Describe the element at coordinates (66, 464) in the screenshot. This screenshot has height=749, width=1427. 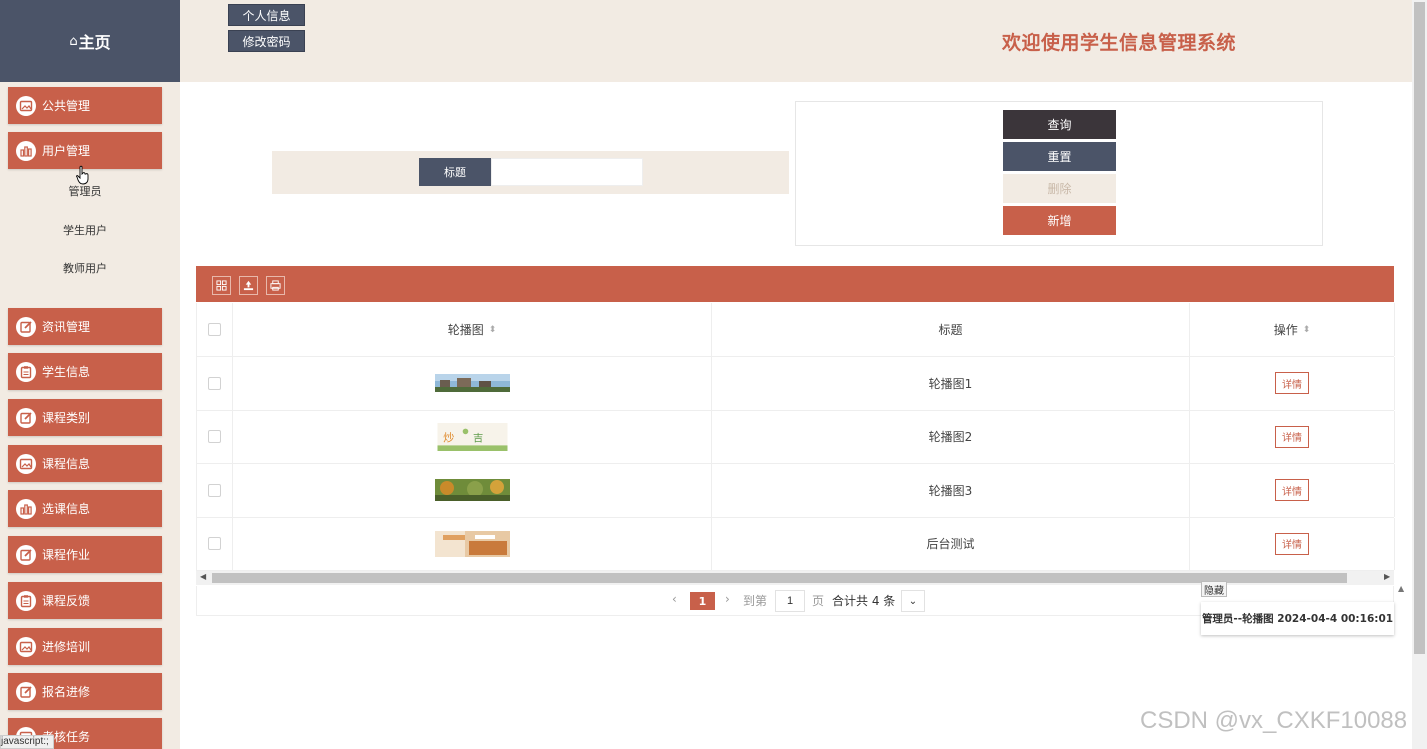
I see `sidebar-menu-label: 课程信息` at that location.